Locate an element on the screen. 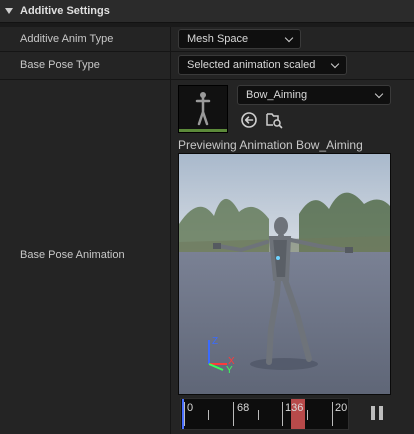 Image resolution: width=414 pixels, height=434 pixels. base-pose-animation-label: Base Pose Animation is located at coordinates (72, 255).